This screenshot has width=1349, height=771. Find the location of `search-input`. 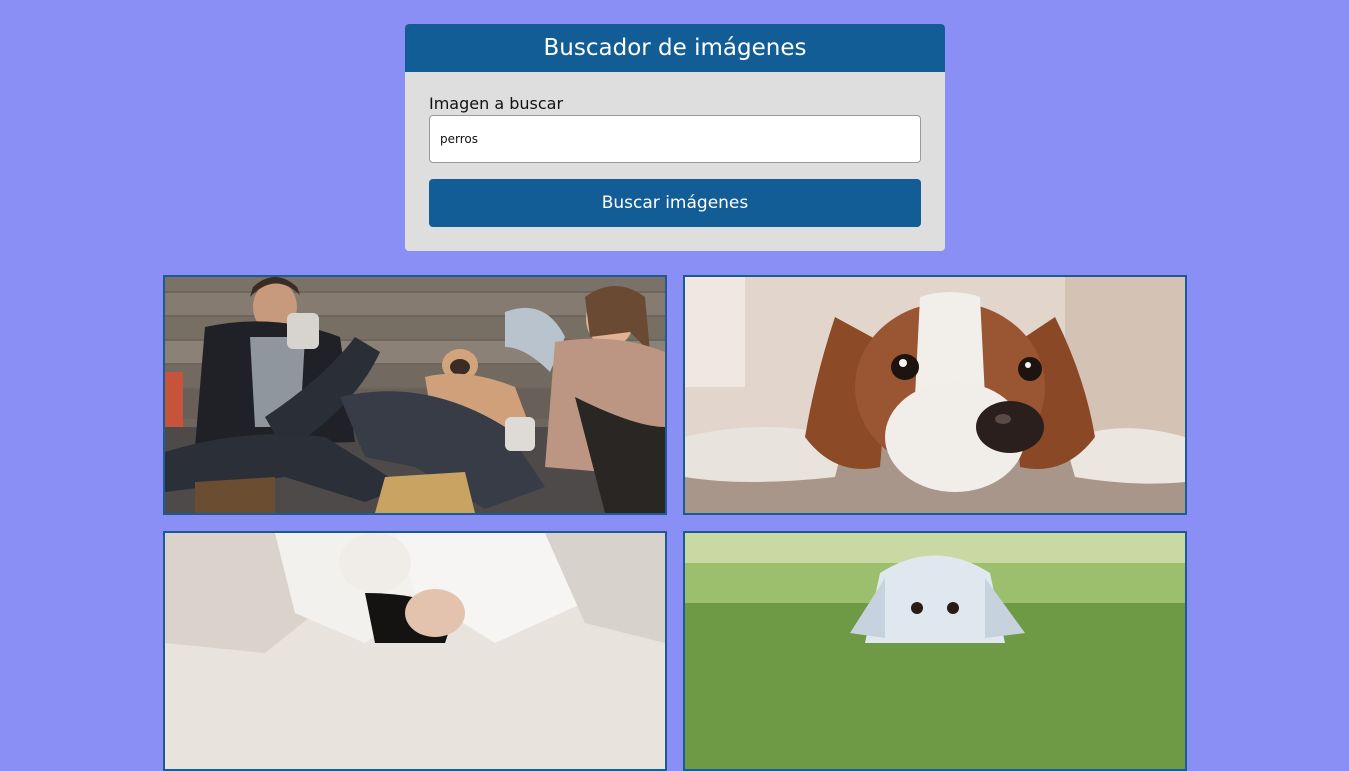

search-input is located at coordinates (675, 139).